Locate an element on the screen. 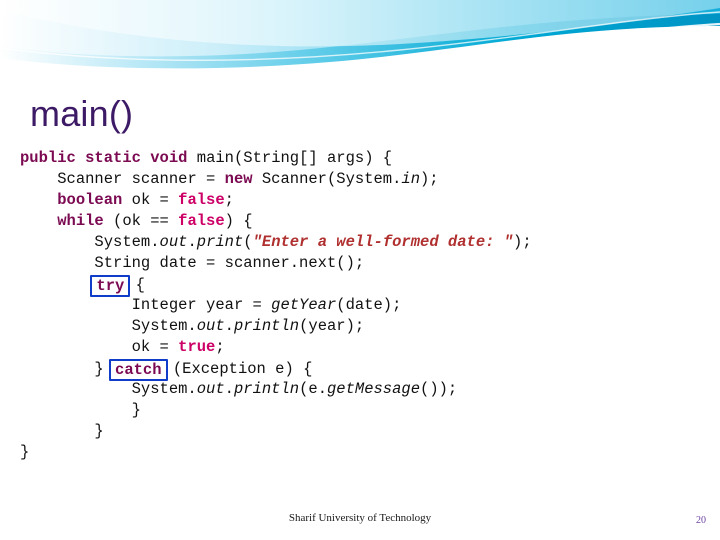 This screenshot has height=540, width=720. code-line: System.out.println(e.getMessage()); is located at coordinates (365, 389).